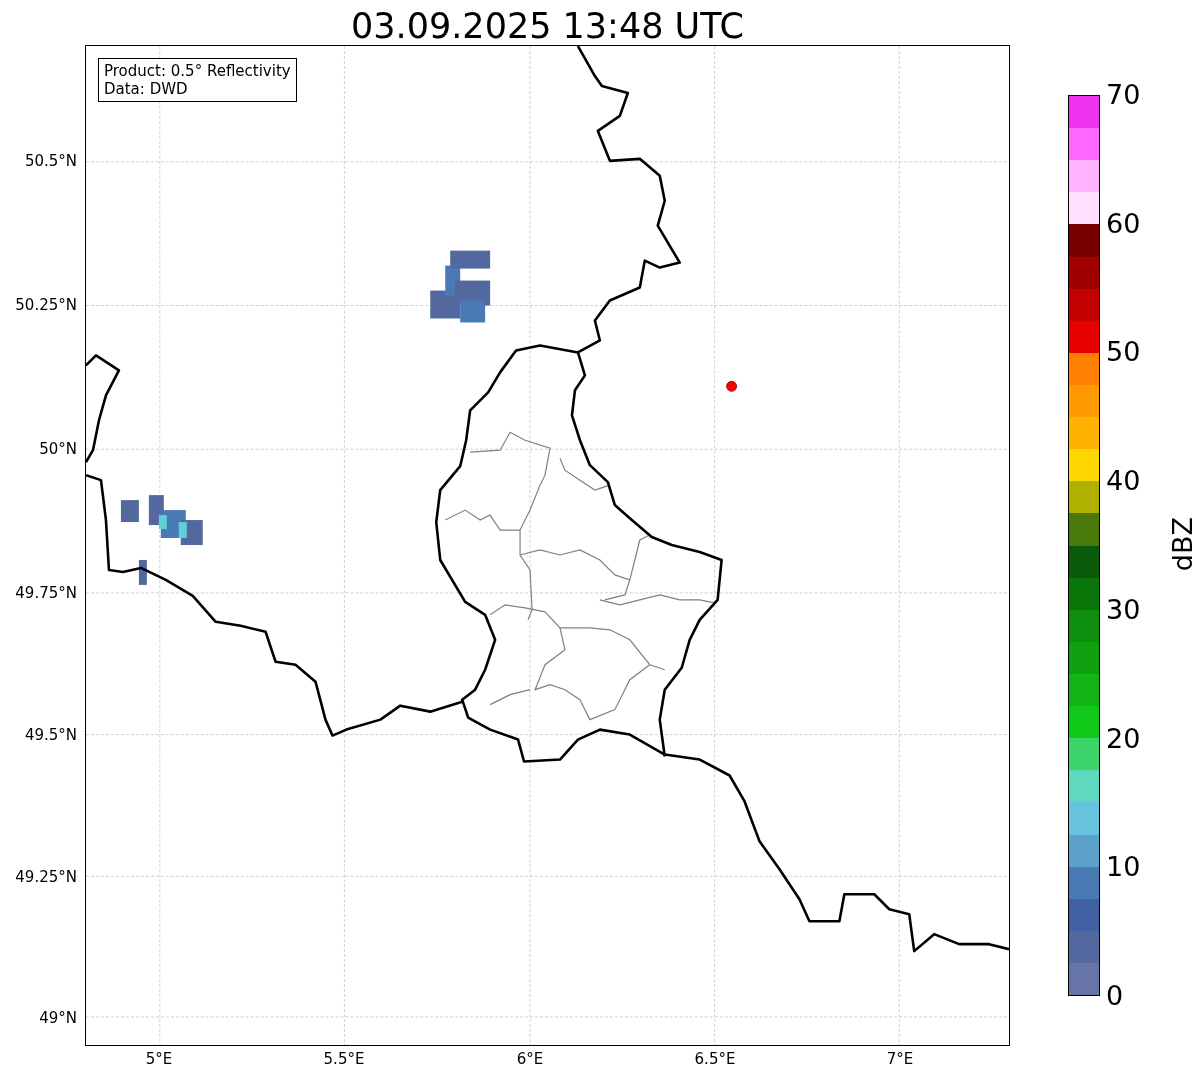 The width and height of the screenshot is (1202, 1081). I want to click on longitude-label: 5.5°E, so click(344, 1059).